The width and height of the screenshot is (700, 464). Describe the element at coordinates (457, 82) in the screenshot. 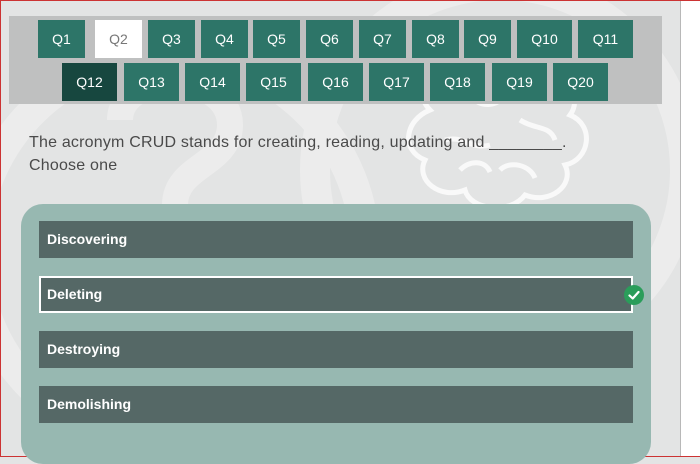

I see `question-button: Q18` at that location.